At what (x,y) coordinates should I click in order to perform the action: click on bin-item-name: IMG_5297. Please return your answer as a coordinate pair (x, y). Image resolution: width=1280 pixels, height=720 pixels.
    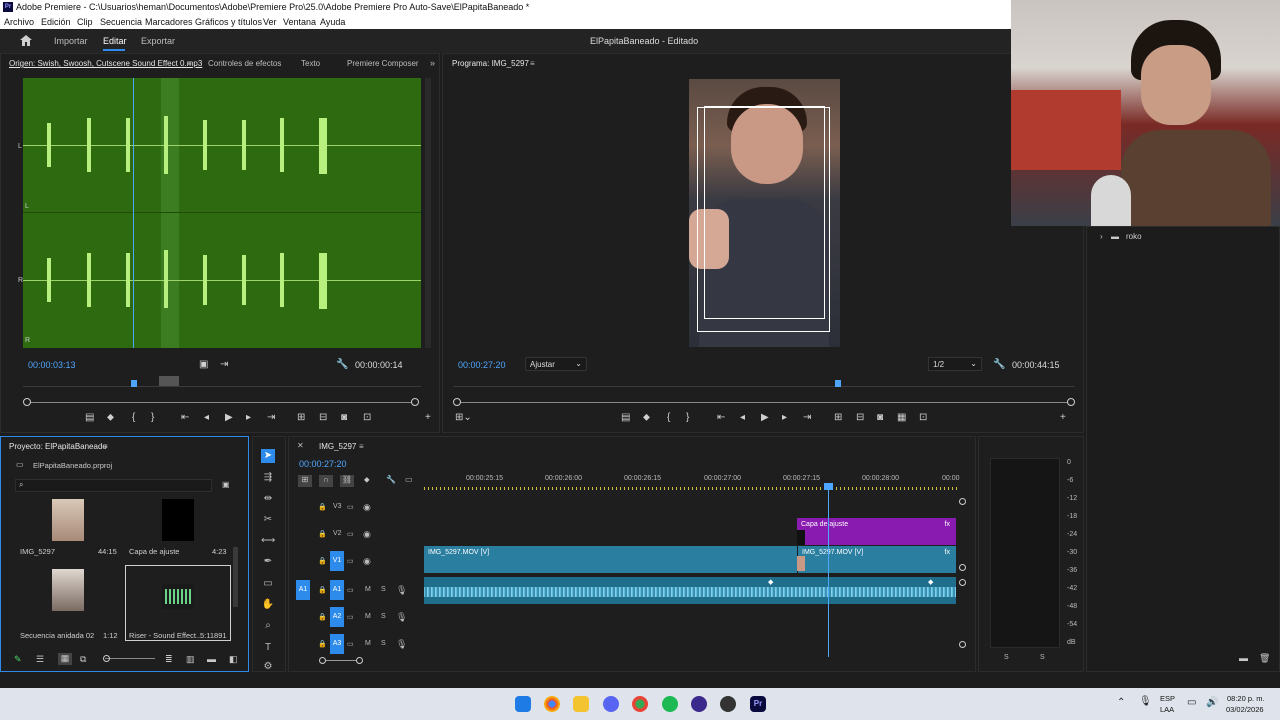
    Looking at the image, I should click on (37, 551).